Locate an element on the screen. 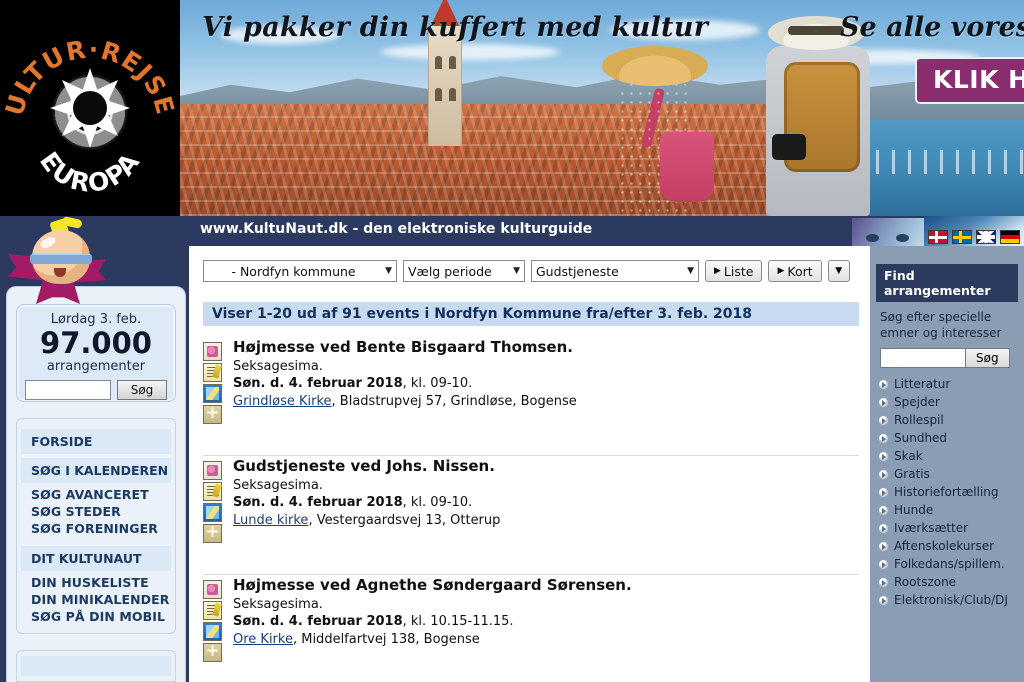  topic-list-item: Elektronisk/Club/DJ is located at coordinates (951, 600).